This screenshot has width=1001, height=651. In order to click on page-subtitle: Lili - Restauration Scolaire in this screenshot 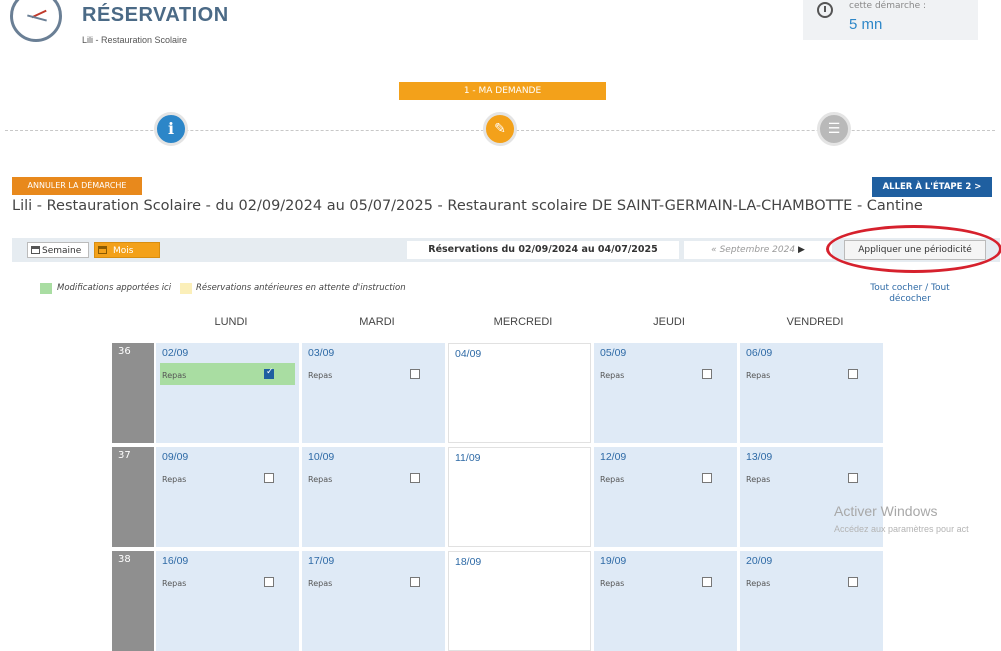, I will do `click(135, 40)`.